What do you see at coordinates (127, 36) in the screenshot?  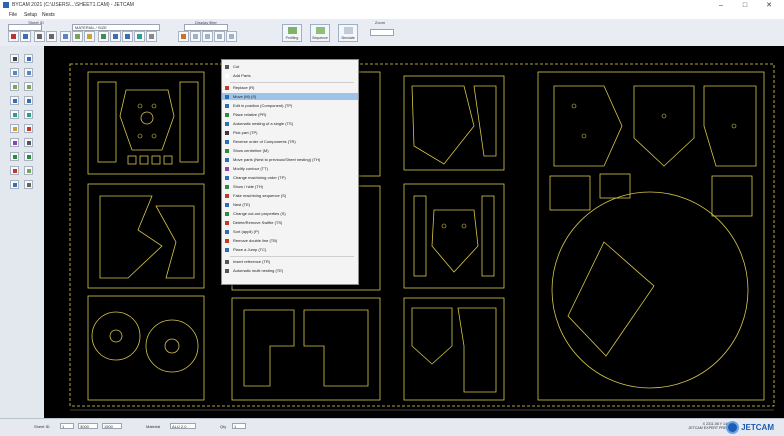 I see `zoom-out-button` at bounding box center [127, 36].